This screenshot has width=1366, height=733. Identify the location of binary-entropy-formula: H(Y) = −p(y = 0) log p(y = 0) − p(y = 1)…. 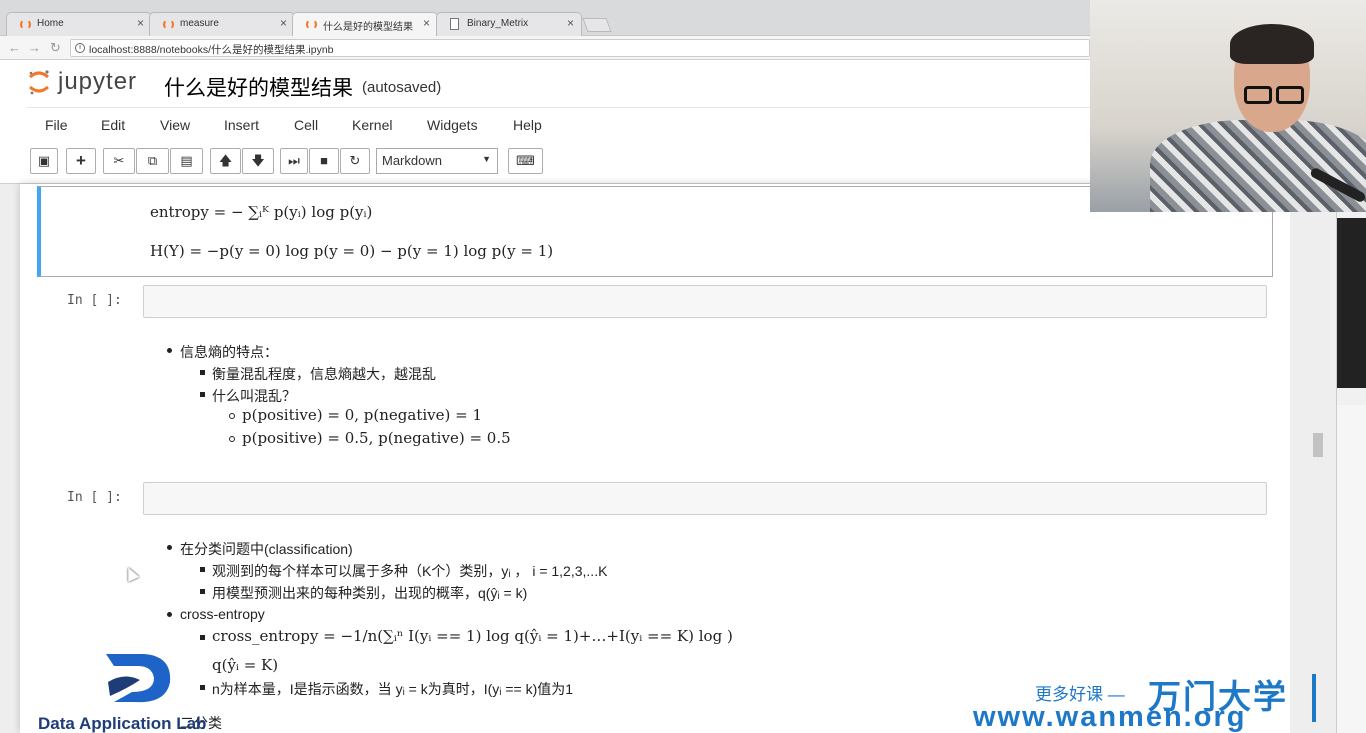
(352, 251).